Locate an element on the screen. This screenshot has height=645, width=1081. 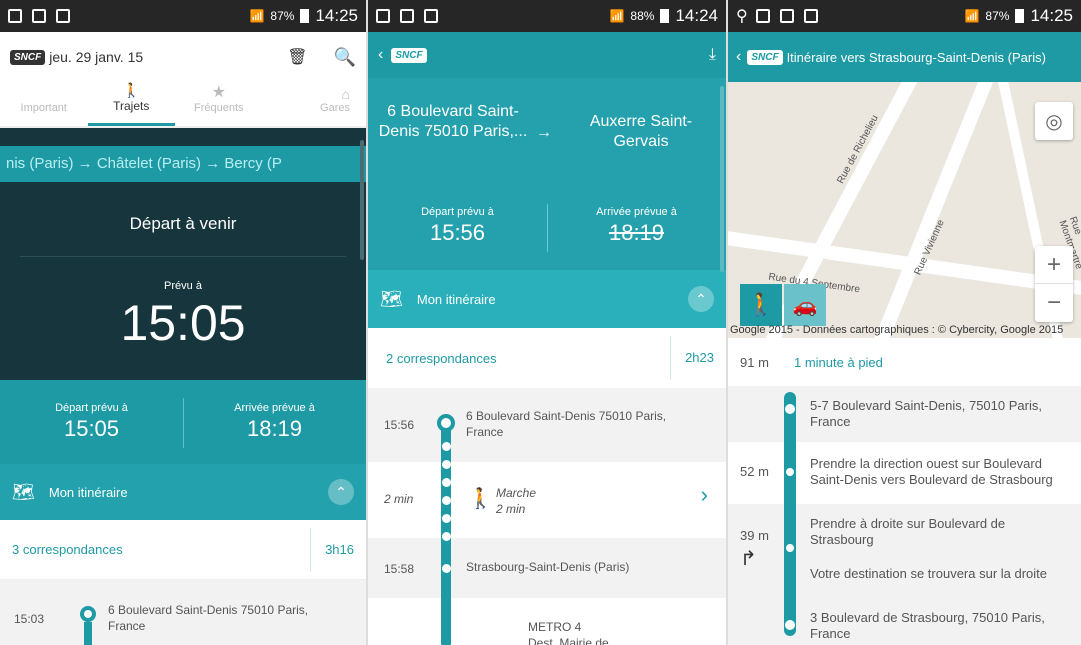
step-label: Marche is located at coordinates (516, 493).